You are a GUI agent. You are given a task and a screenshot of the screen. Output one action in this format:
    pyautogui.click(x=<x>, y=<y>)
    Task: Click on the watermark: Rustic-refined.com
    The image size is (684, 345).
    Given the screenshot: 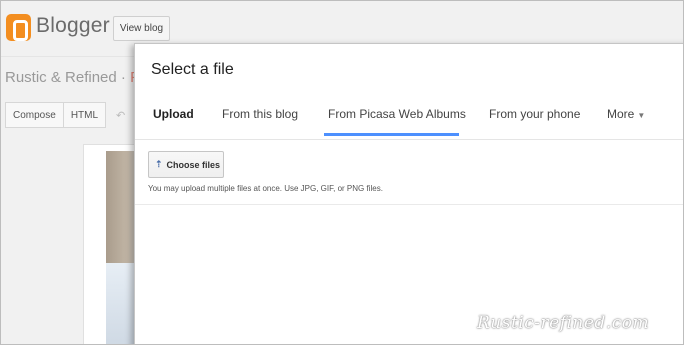 What is the action you would take?
    pyautogui.click(x=563, y=323)
    